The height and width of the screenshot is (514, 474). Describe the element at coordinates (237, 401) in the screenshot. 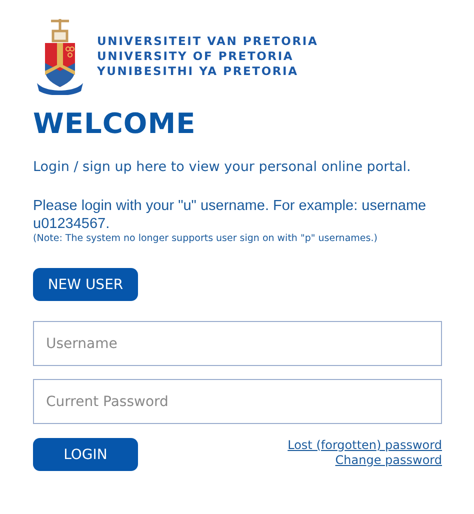

I see `password-field: Current Password` at that location.